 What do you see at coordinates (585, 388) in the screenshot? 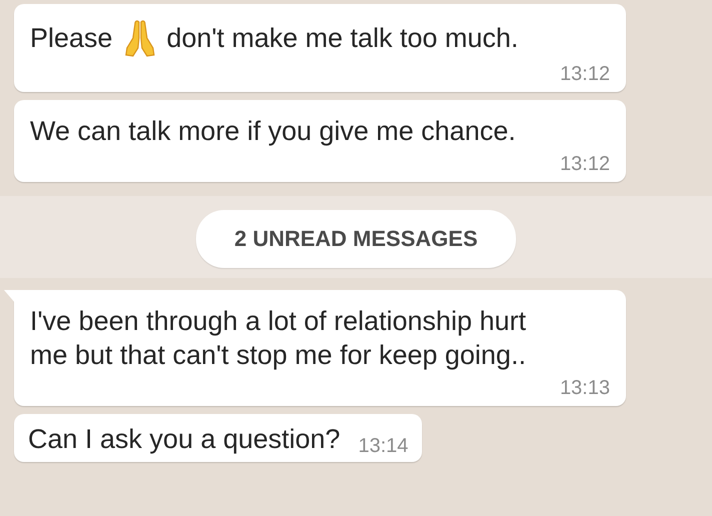
I see `message-time: 13:13` at bounding box center [585, 388].